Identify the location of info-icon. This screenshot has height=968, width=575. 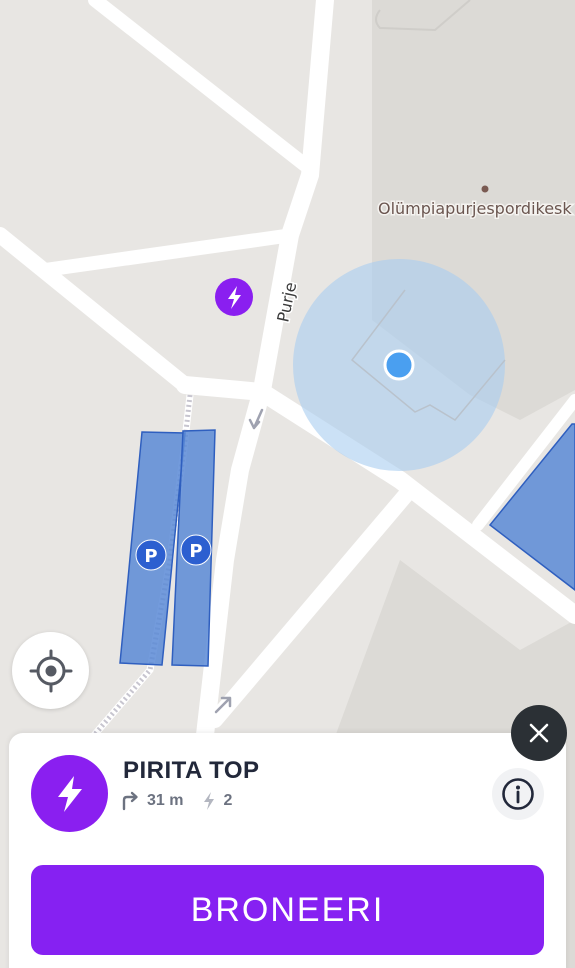
(518, 794).